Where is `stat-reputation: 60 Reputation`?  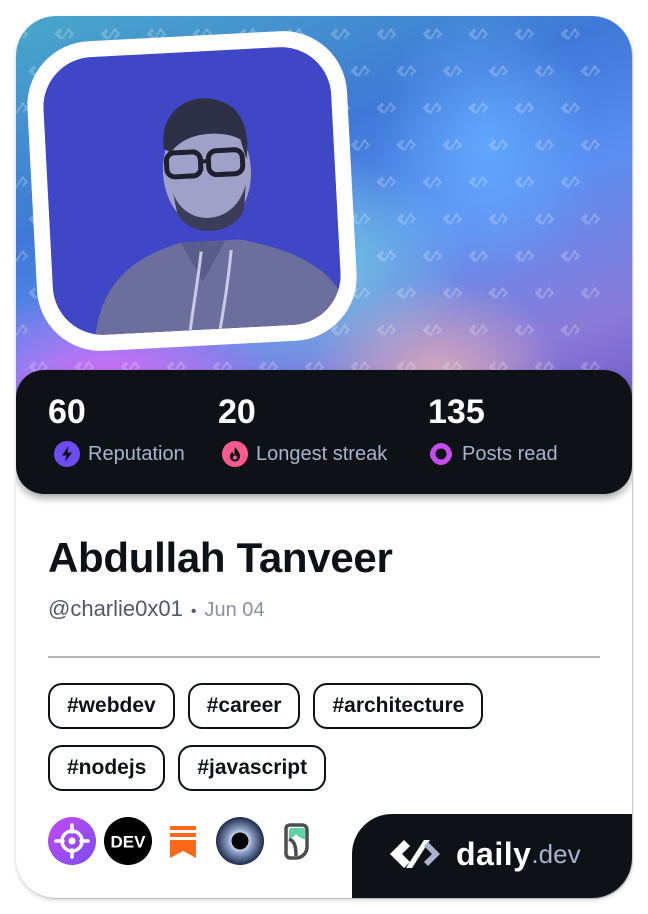
stat-reputation: 60 Reputation is located at coordinates (116, 429).